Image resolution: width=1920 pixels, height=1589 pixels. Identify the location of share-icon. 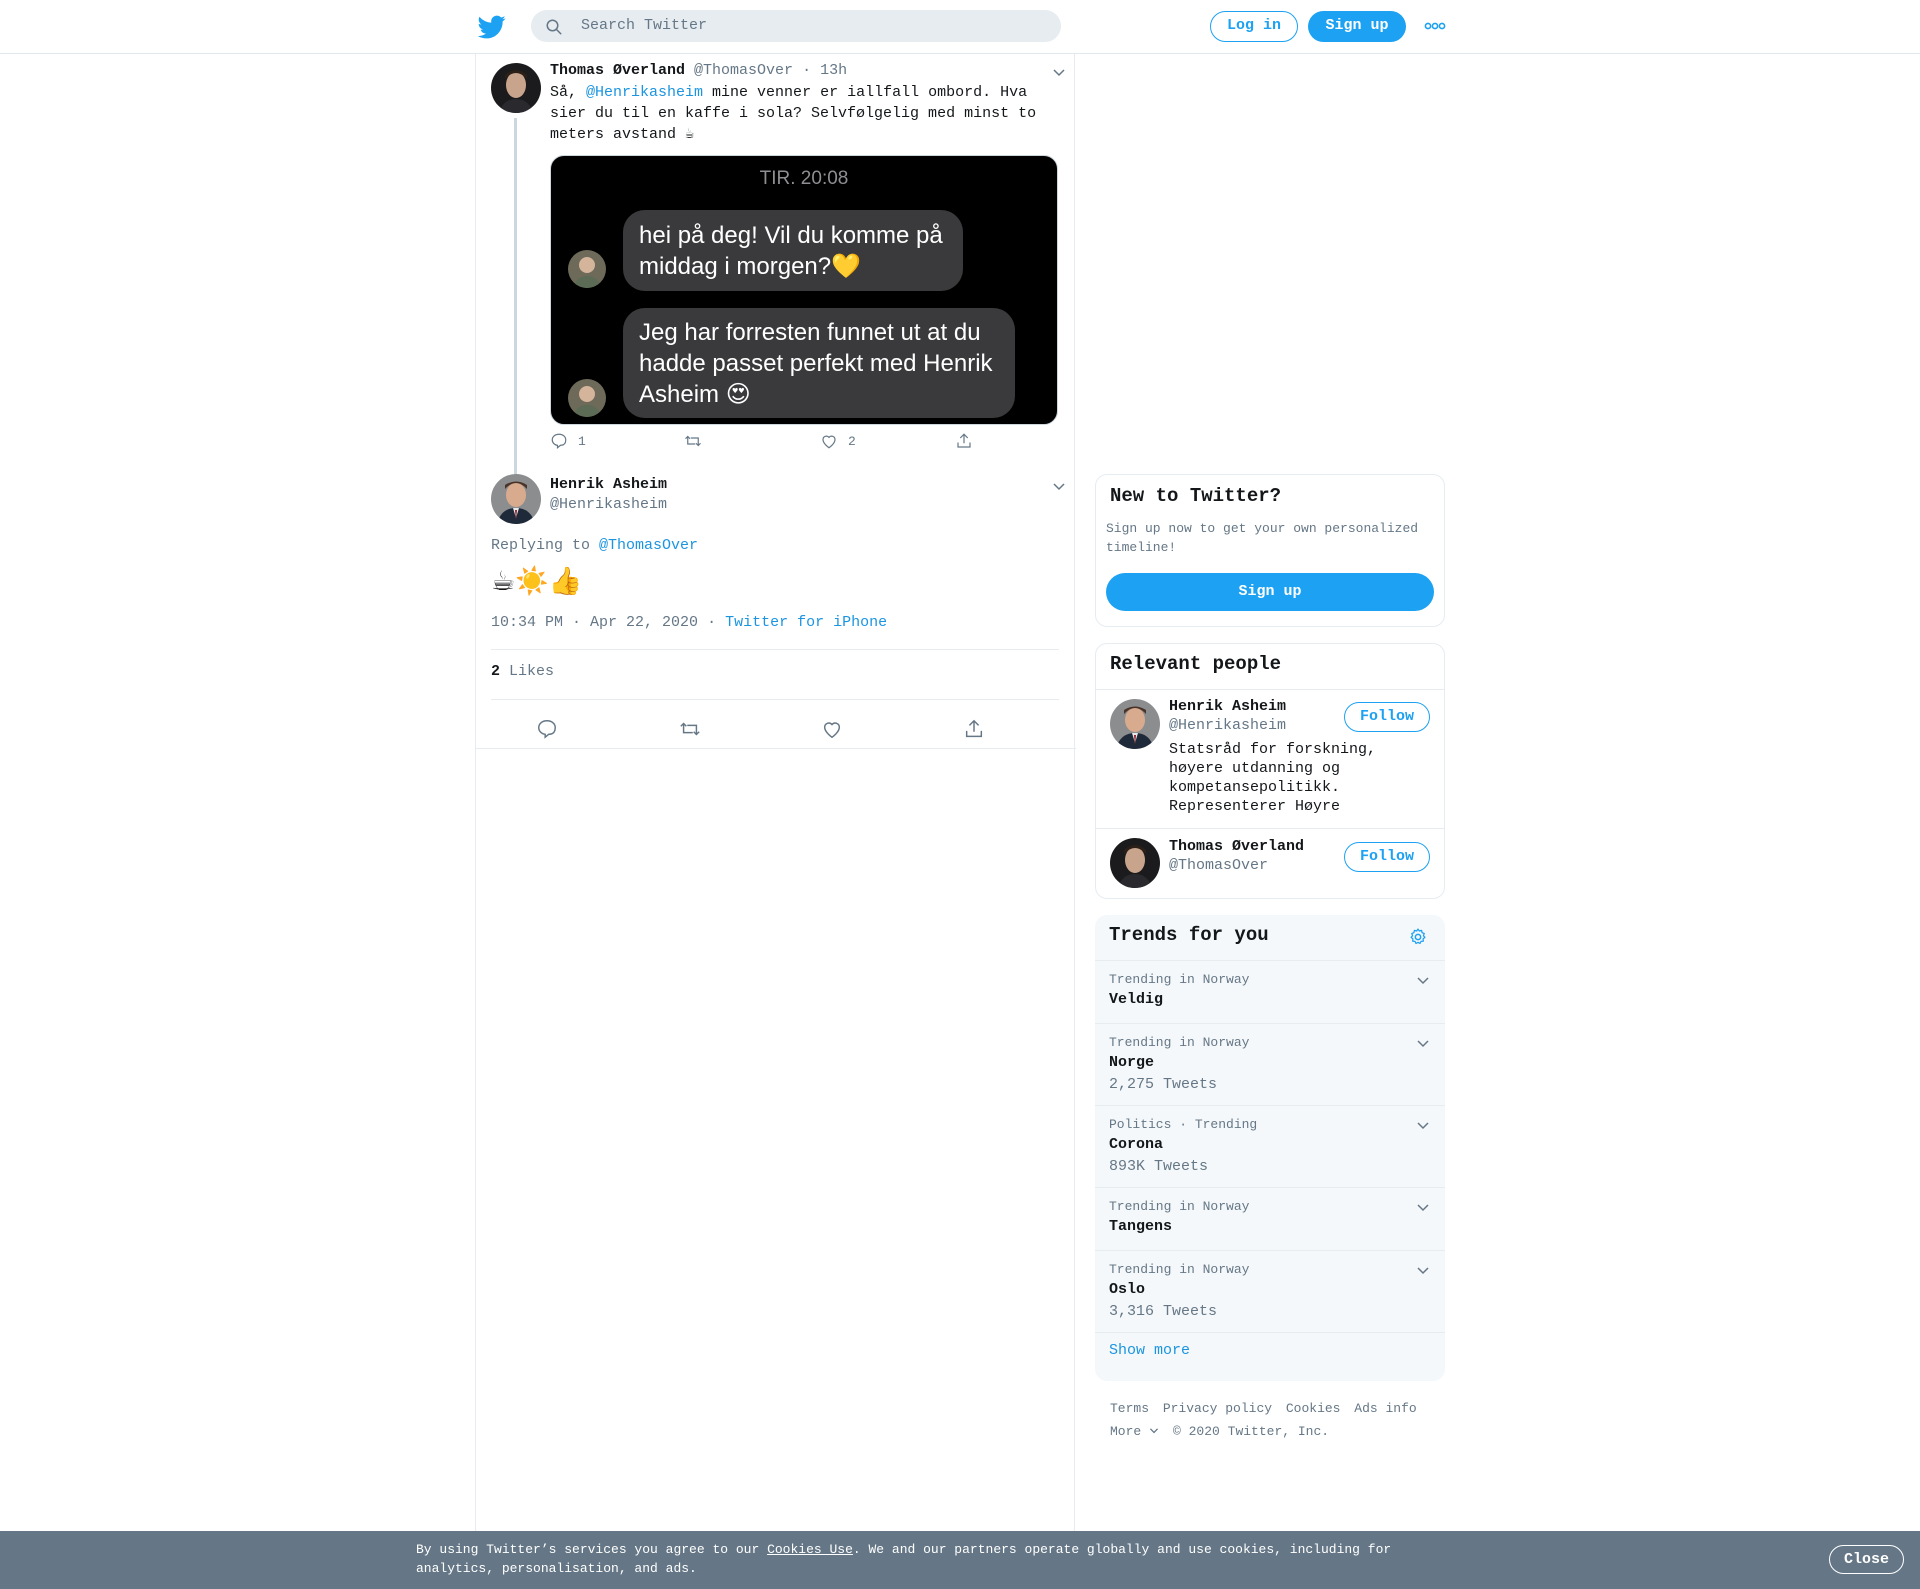
(974, 729).